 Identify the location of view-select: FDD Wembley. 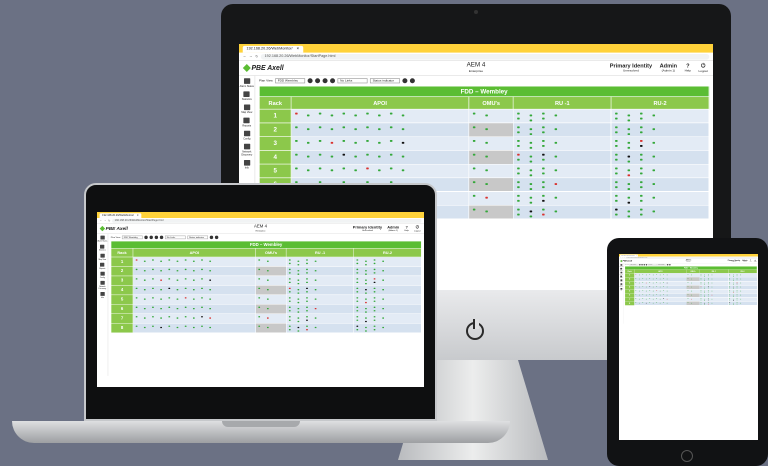
(290, 81).